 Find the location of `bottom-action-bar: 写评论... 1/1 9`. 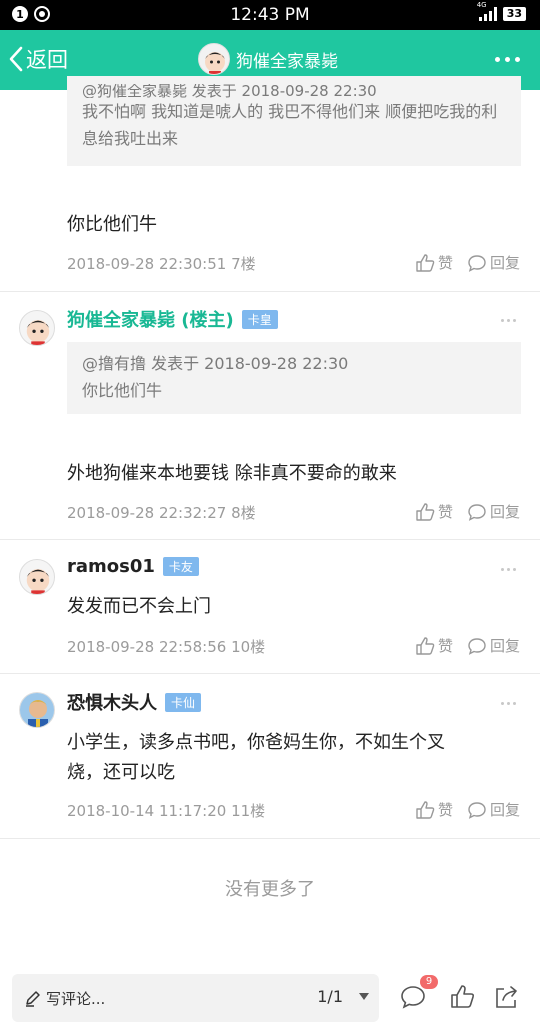

bottom-action-bar: 写评论... 1/1 9 is located at coordinates (270, 997).